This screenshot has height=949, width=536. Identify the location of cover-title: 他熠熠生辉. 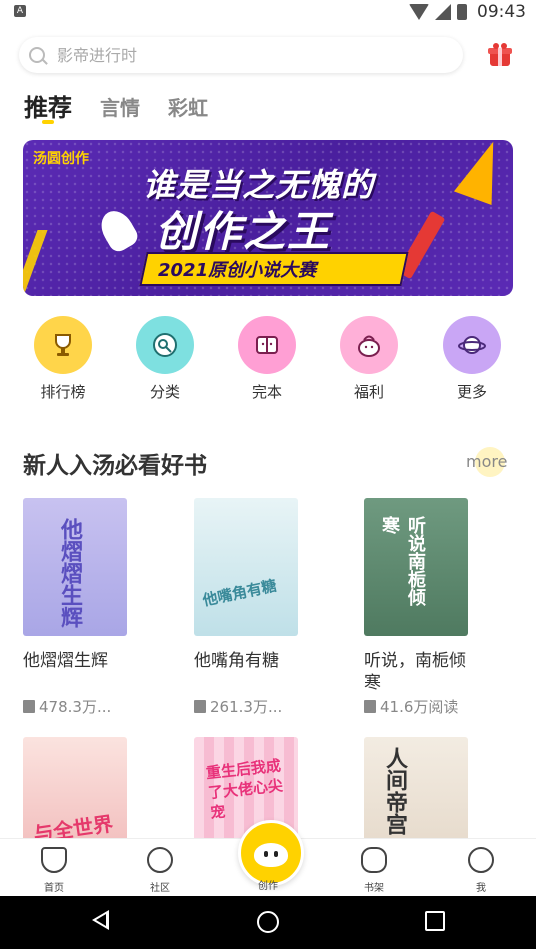
(69, 573).